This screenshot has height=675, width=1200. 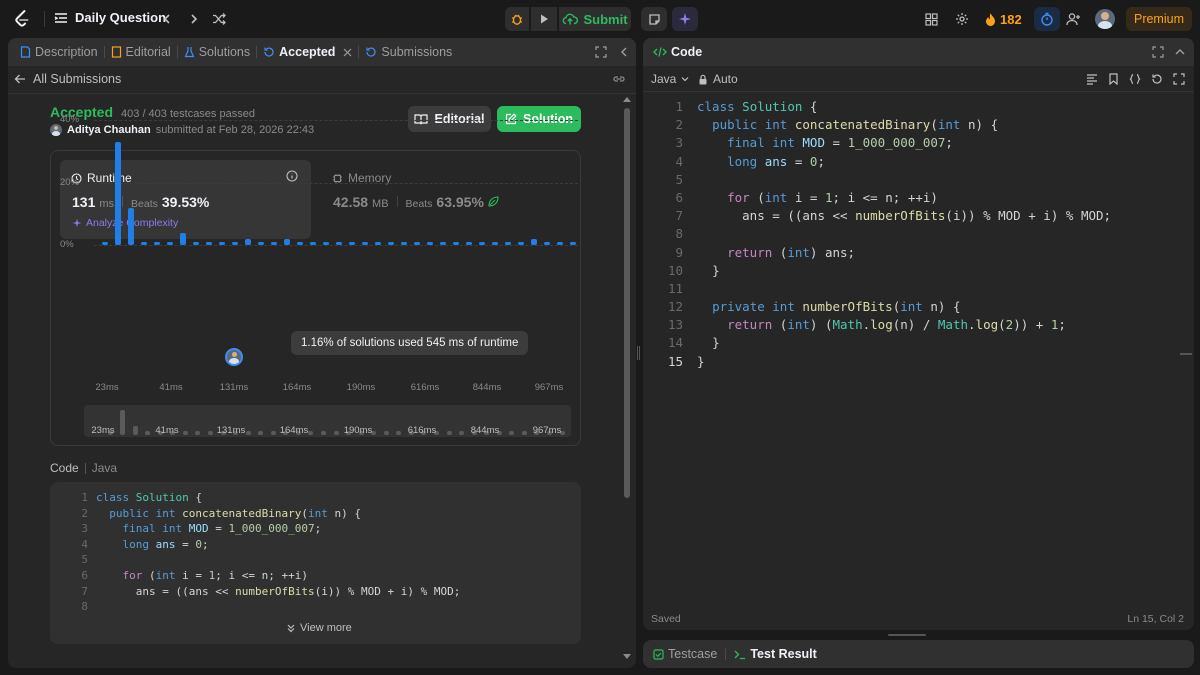 I want to click on braces-icon, so click(x=1135, y=79).